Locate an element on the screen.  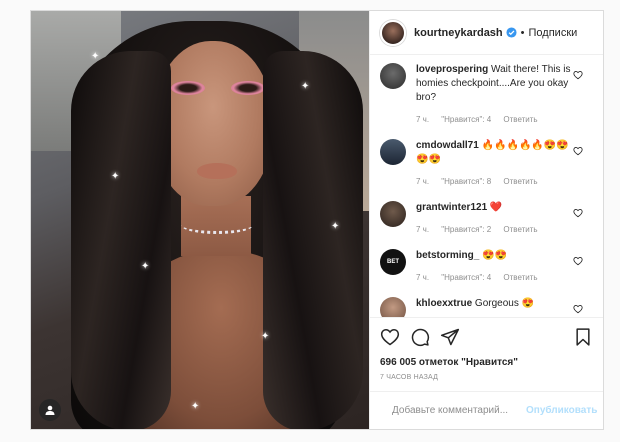
add-comment-bar: Опубликовать is located at coordinates (486, 410).